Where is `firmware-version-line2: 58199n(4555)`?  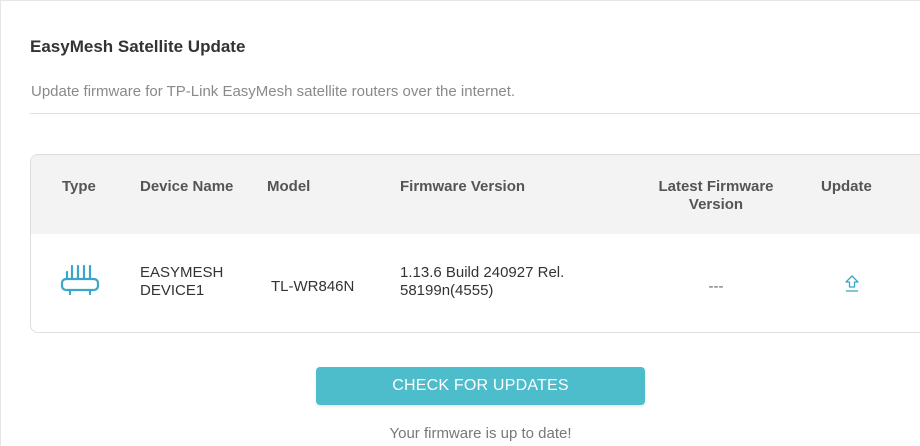
firmware-version-line2: 58199n(4555) is located at coordinates (447, 290).